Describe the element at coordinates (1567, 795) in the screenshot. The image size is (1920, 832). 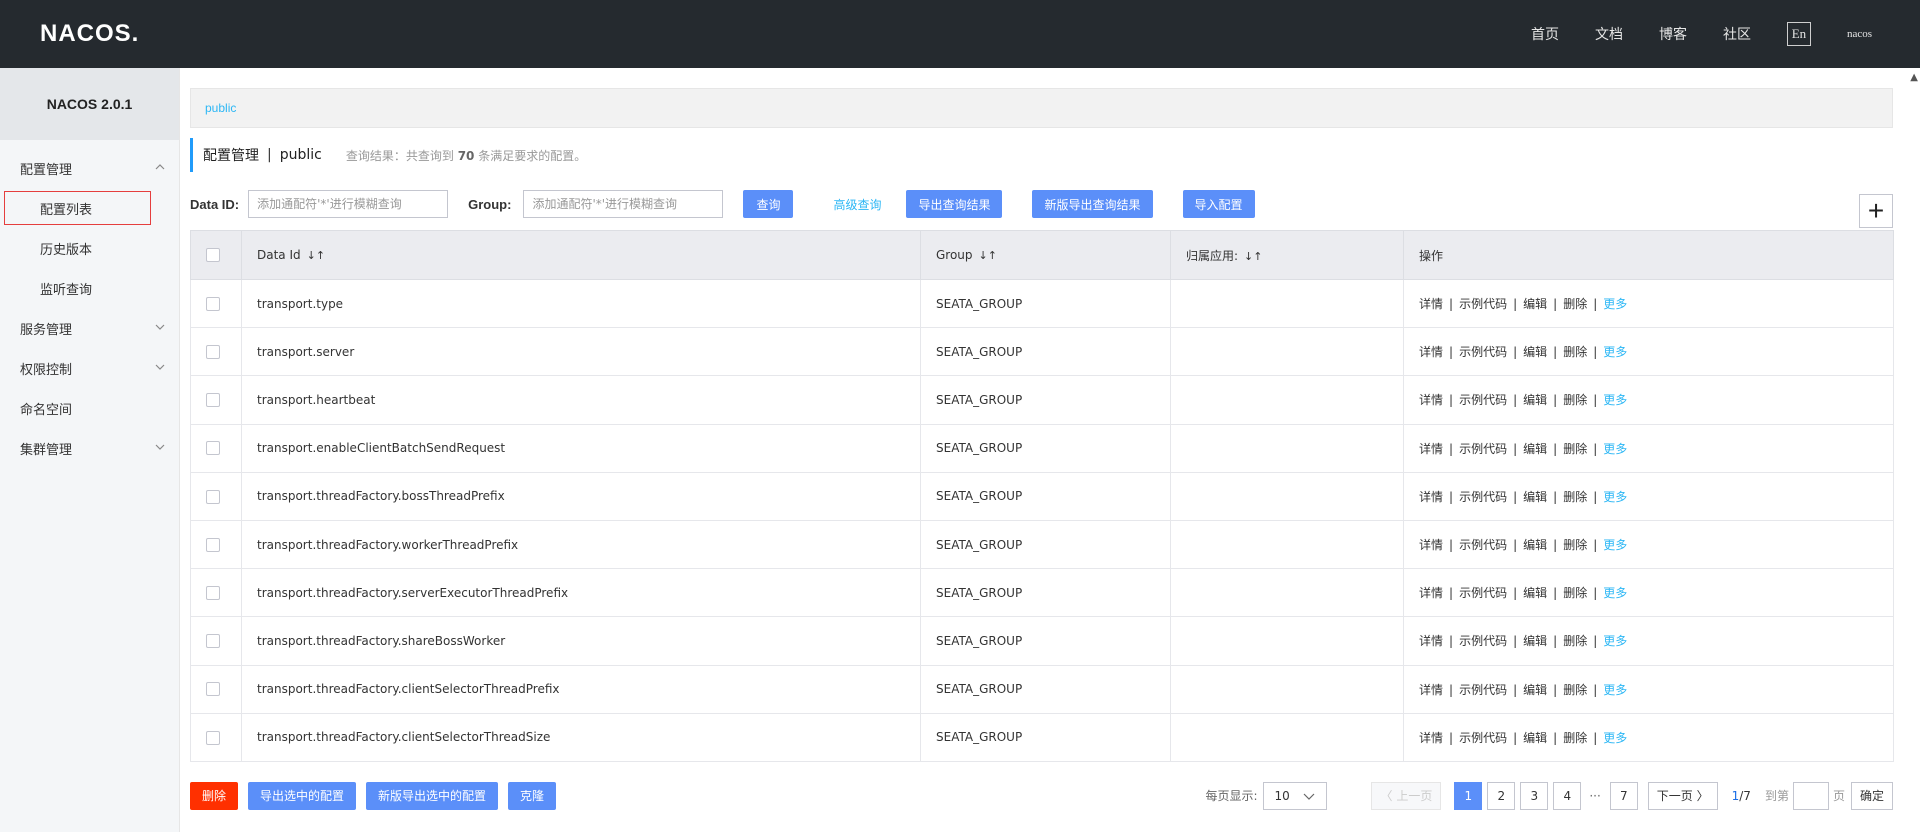
I see `page-4: 4` at that location.